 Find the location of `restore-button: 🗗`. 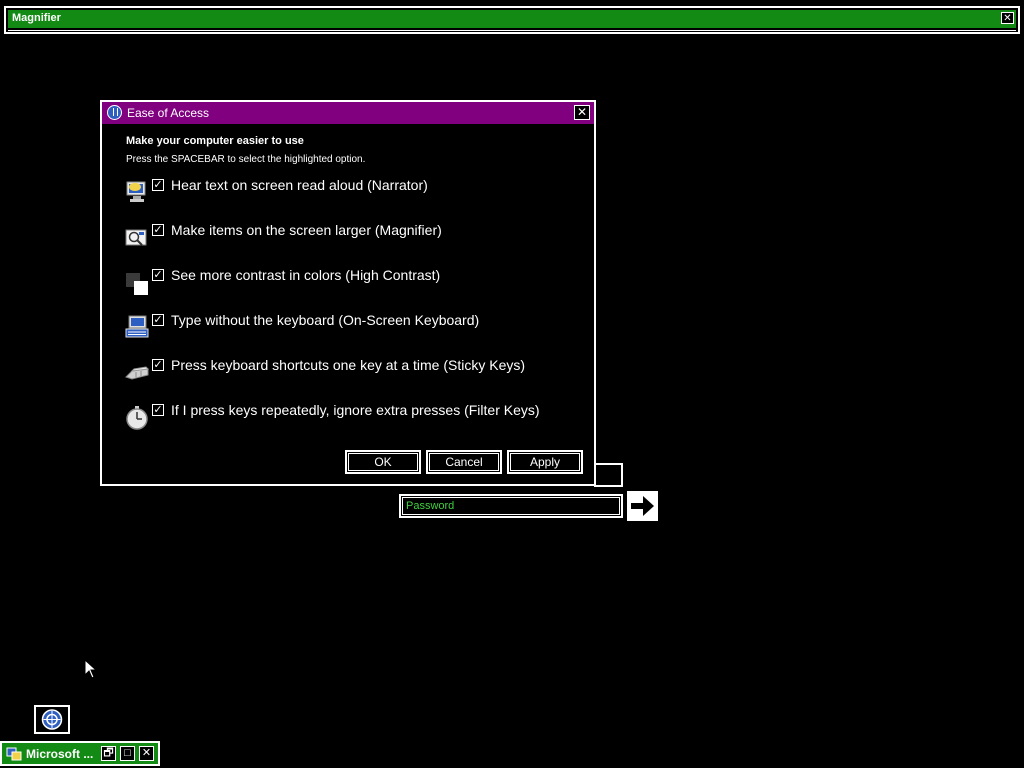

restore-button: 🗗 is located at coordinates (108, 753).